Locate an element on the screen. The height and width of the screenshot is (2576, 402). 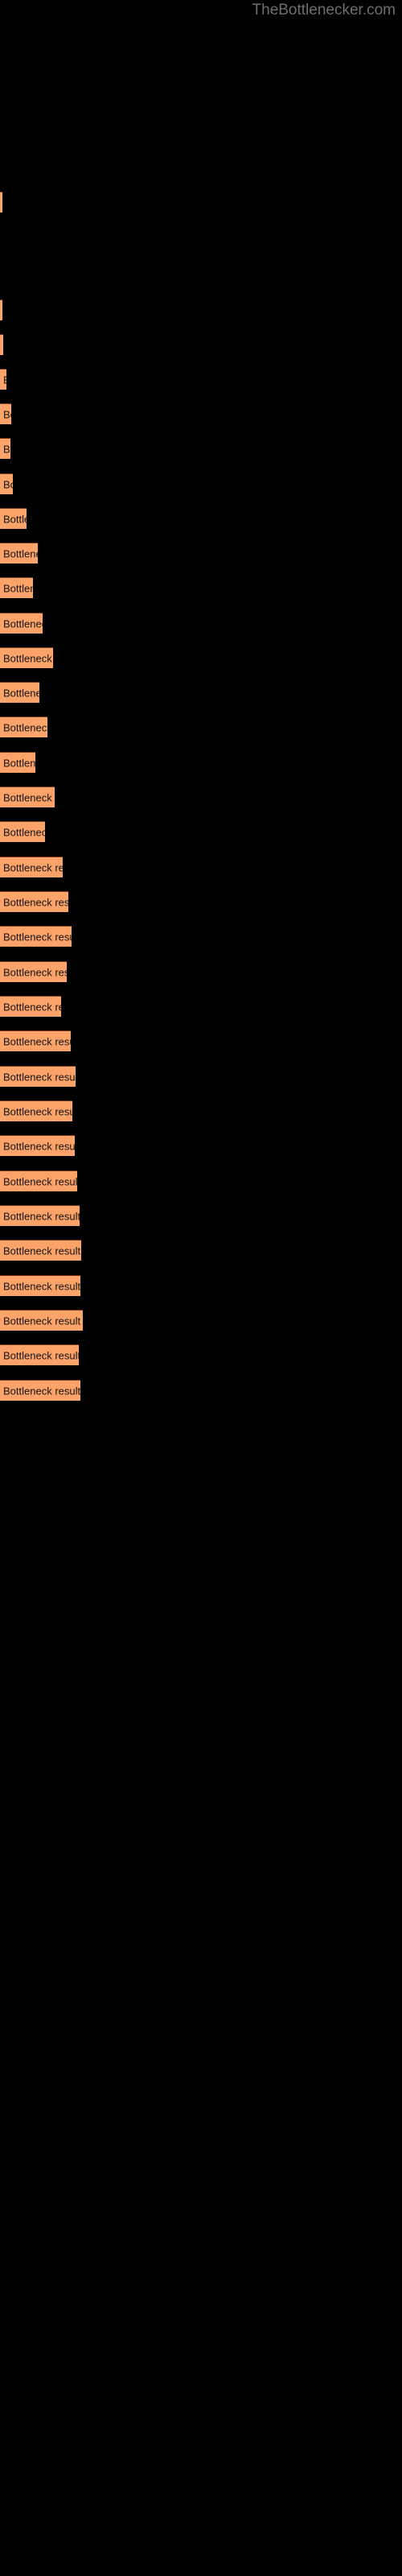
site-watermark: TheBottlenecker.com is located at coordinates (324, 10).